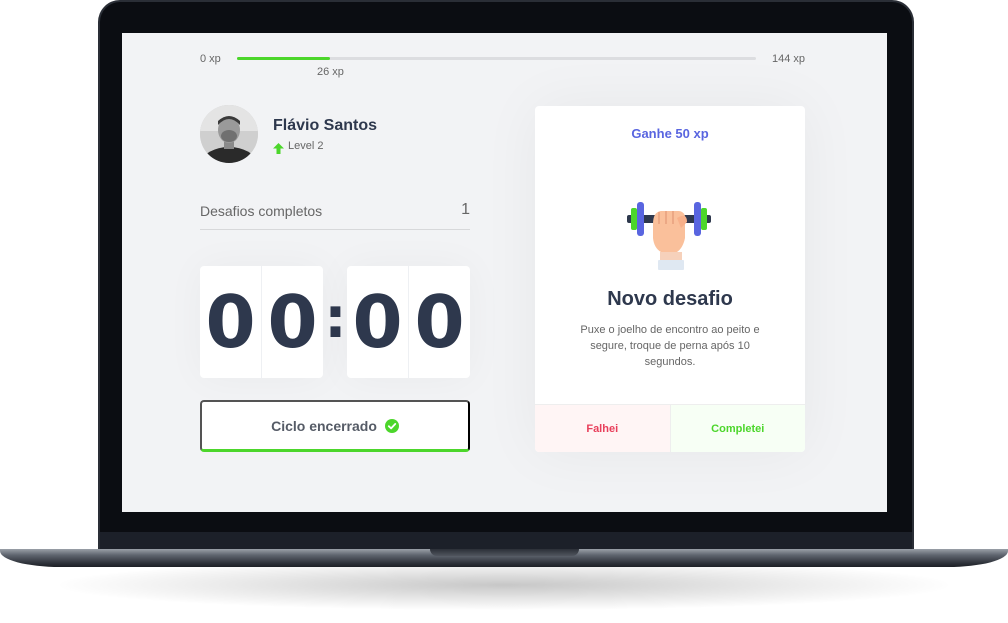  Describe the element at coordinates (496, 58) in the screenshot. I see `xp-progress-track` at that location.